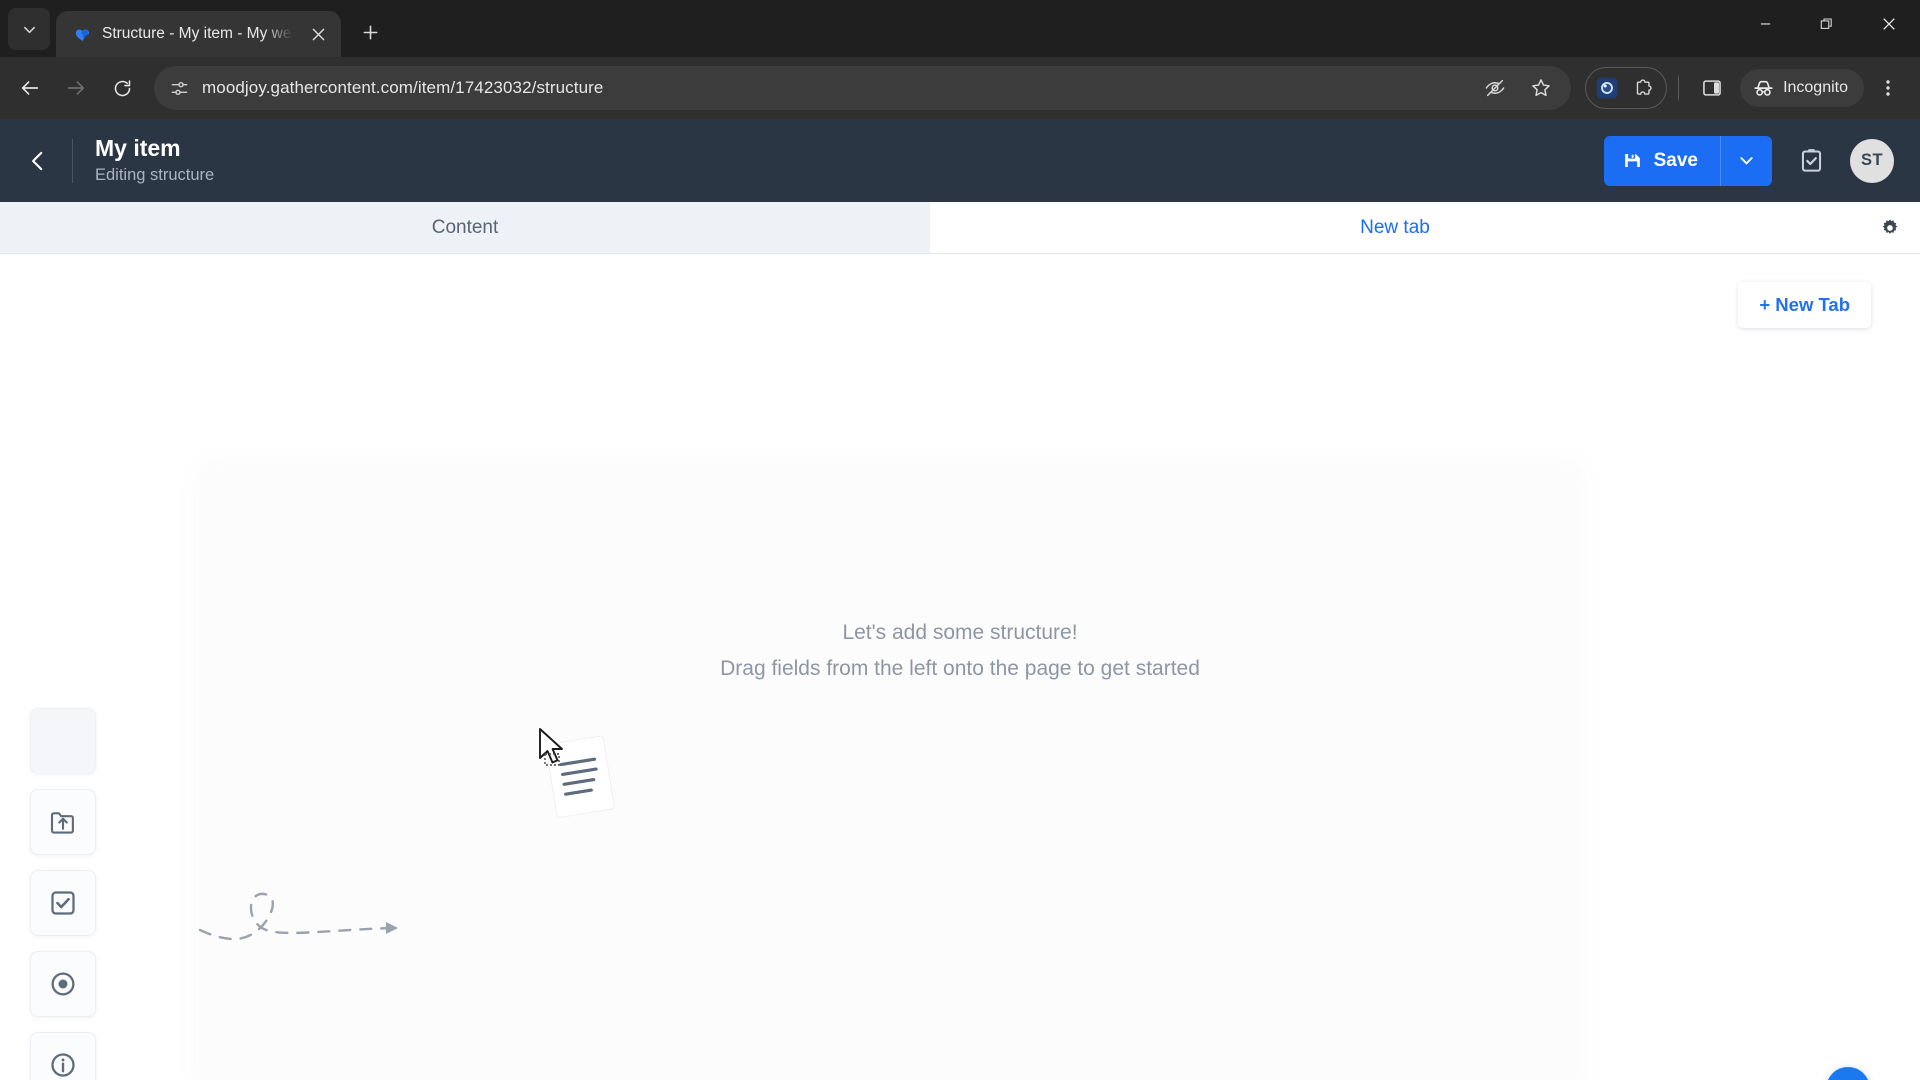 Image resolution: width=1920 pixels, height=1080 pixels. I want to click on minimize-icon, so click(1765, 24).